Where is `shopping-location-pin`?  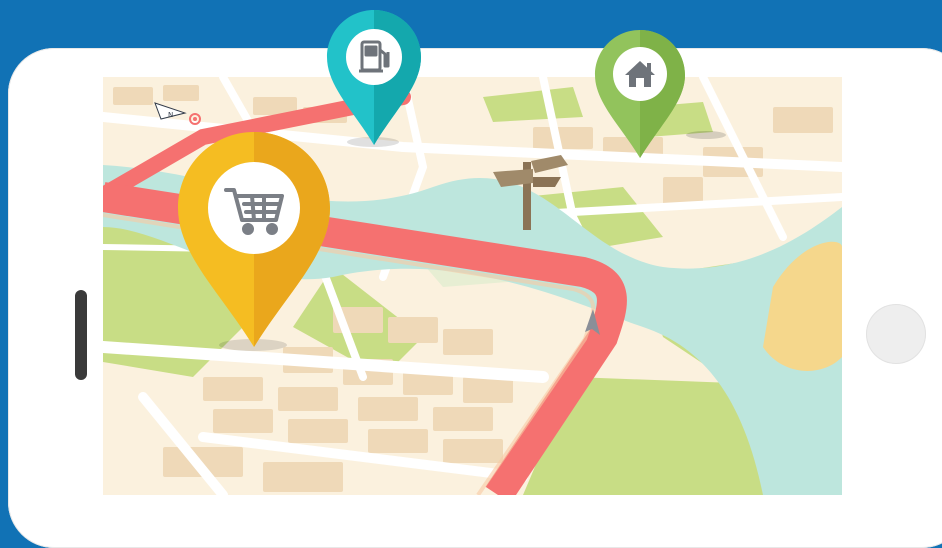 shopping-location-pin is located at coordinates (254, 239).